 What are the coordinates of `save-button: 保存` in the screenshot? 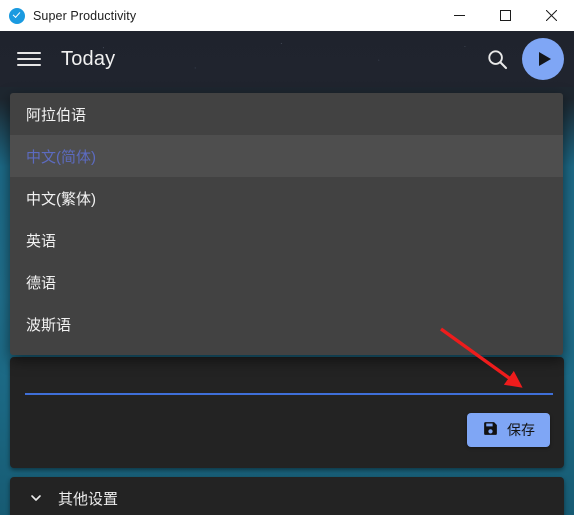 It's located at (508, 430).